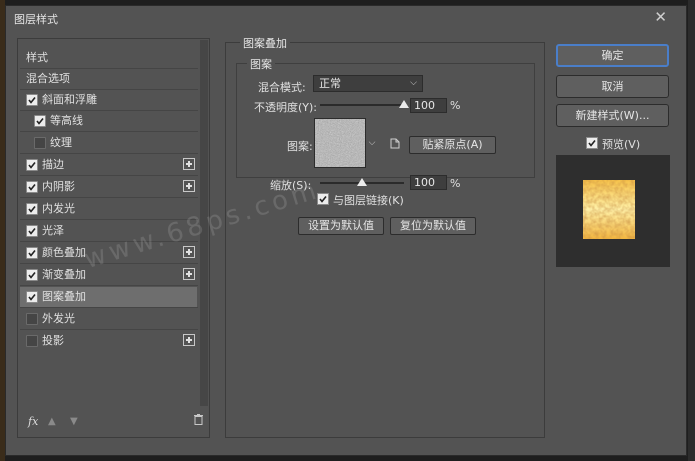  What do you see at coordinates (61, 142) in the screenshot?
I see `list-item-label: 纹理` at bounding box center [61, 142].